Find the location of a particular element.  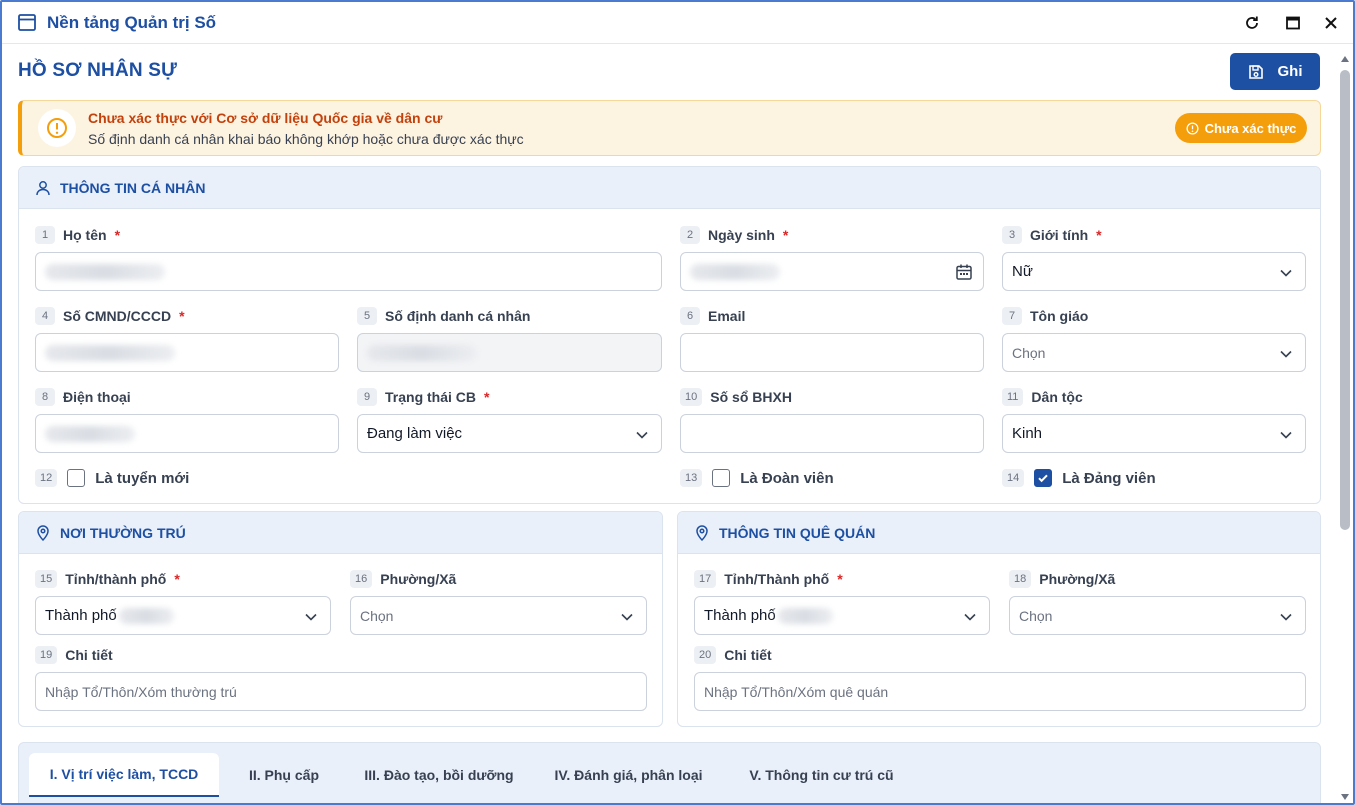

save-button: Ghi is located at coordinates (1275, 71).